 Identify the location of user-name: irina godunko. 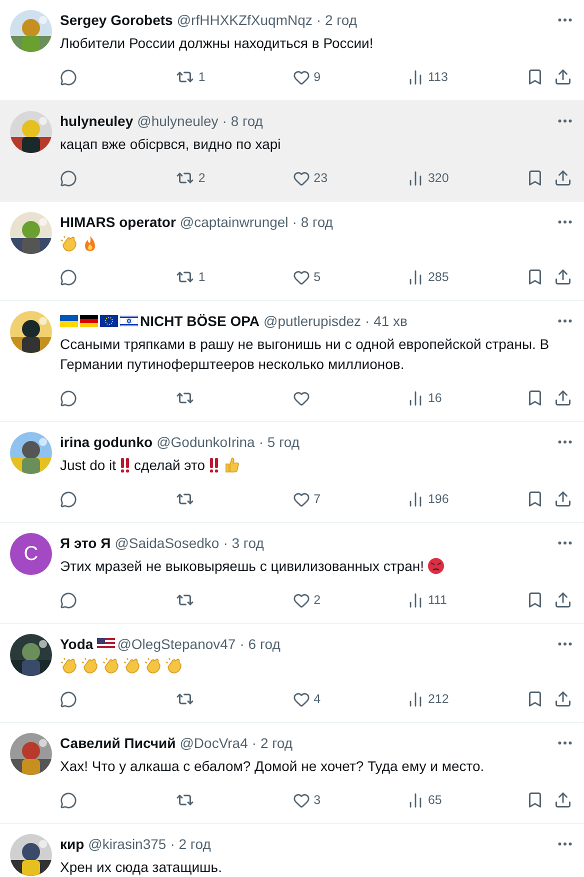
(106, 442).